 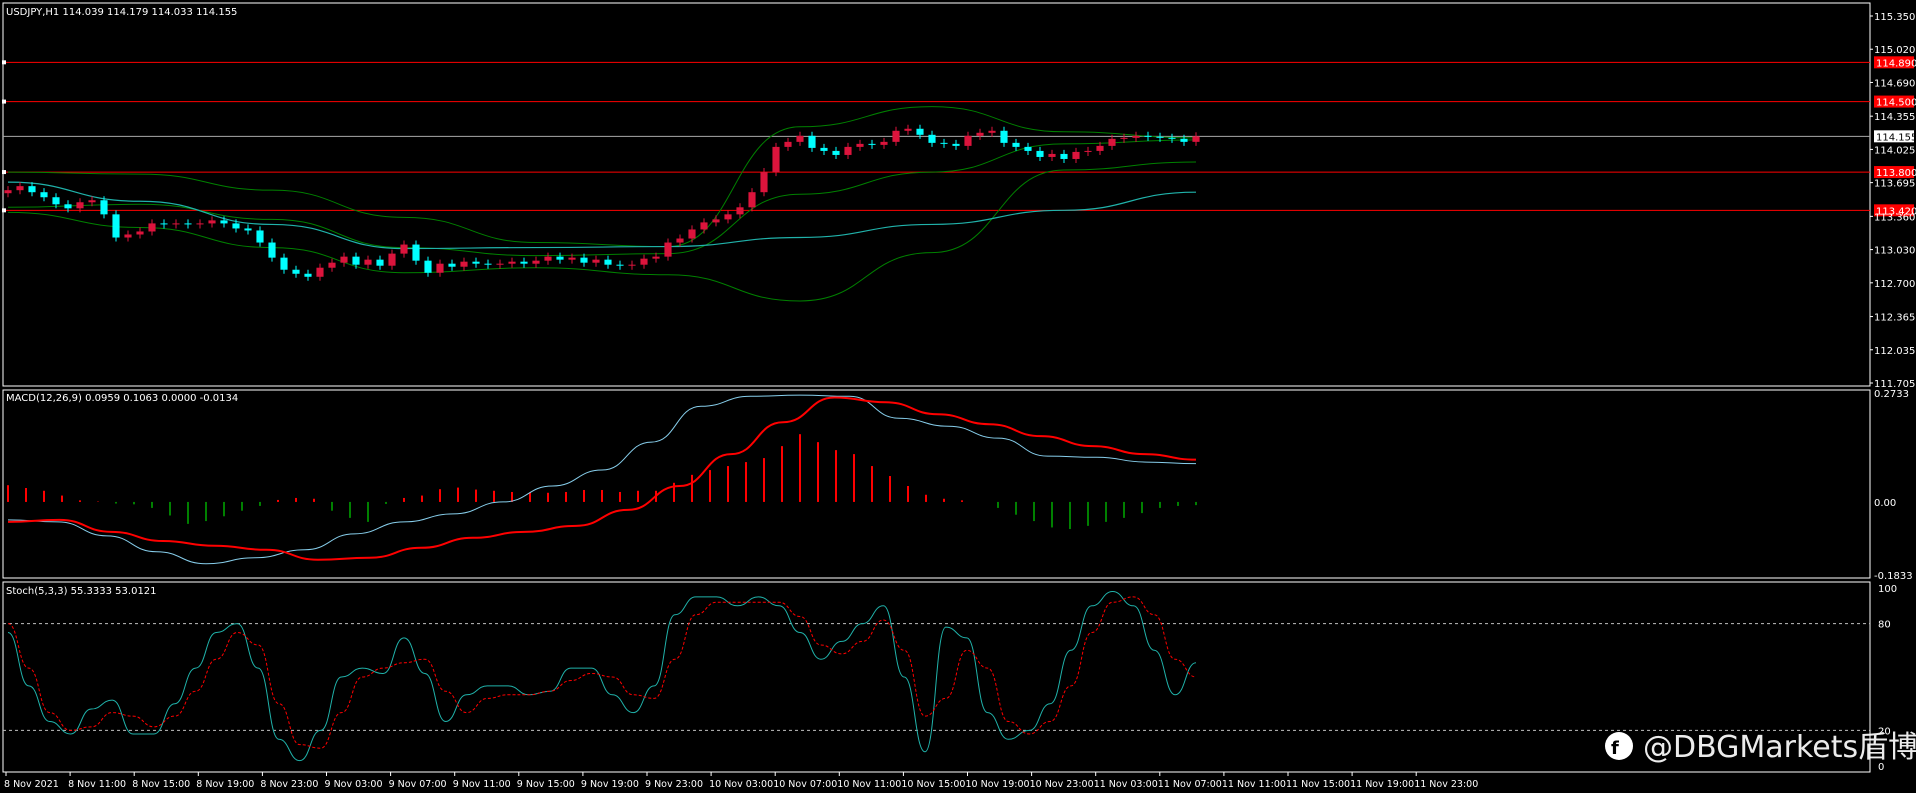 I want to click on time-tick-label: 11 Nov 11:00, so click(x=1254, y=784).